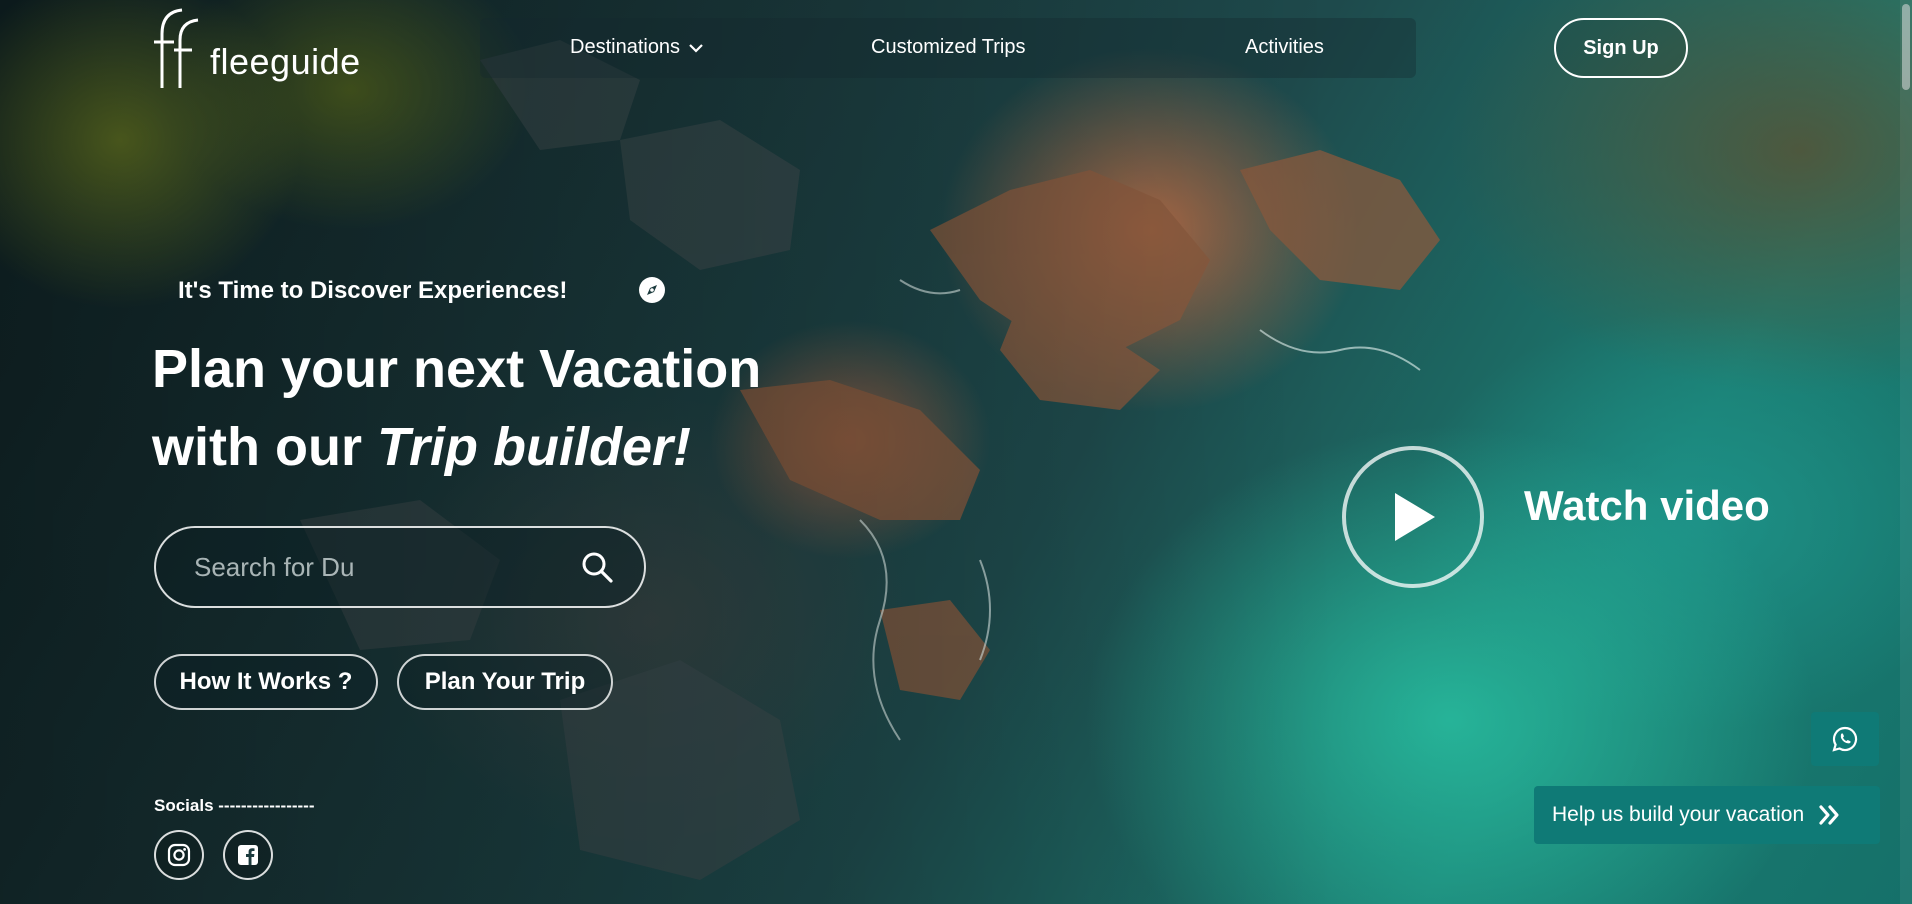 Image resolution: width=1912 pixels, height=904 pixels. What do you see at coordinates (285, 61) in the screenshot?
I see `brand-name: fleeguide` at bounding box center [285, 61].